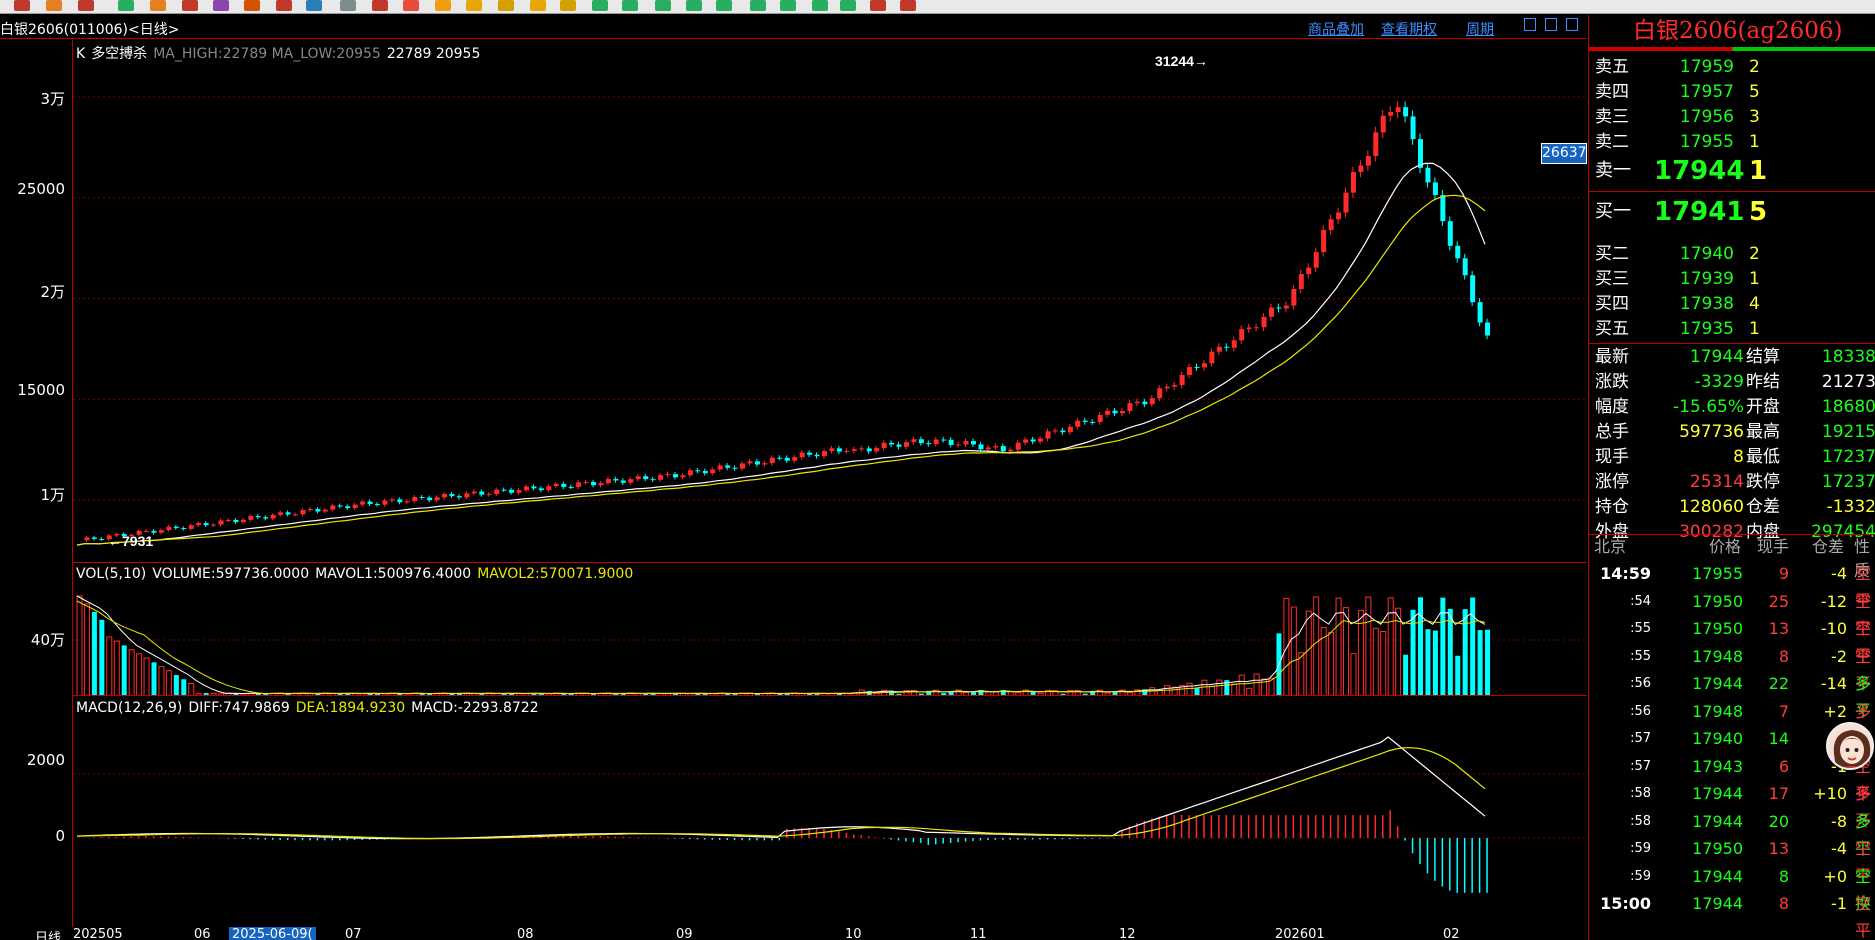  I want to click on nav-expand-icon, so click(1551, 24).